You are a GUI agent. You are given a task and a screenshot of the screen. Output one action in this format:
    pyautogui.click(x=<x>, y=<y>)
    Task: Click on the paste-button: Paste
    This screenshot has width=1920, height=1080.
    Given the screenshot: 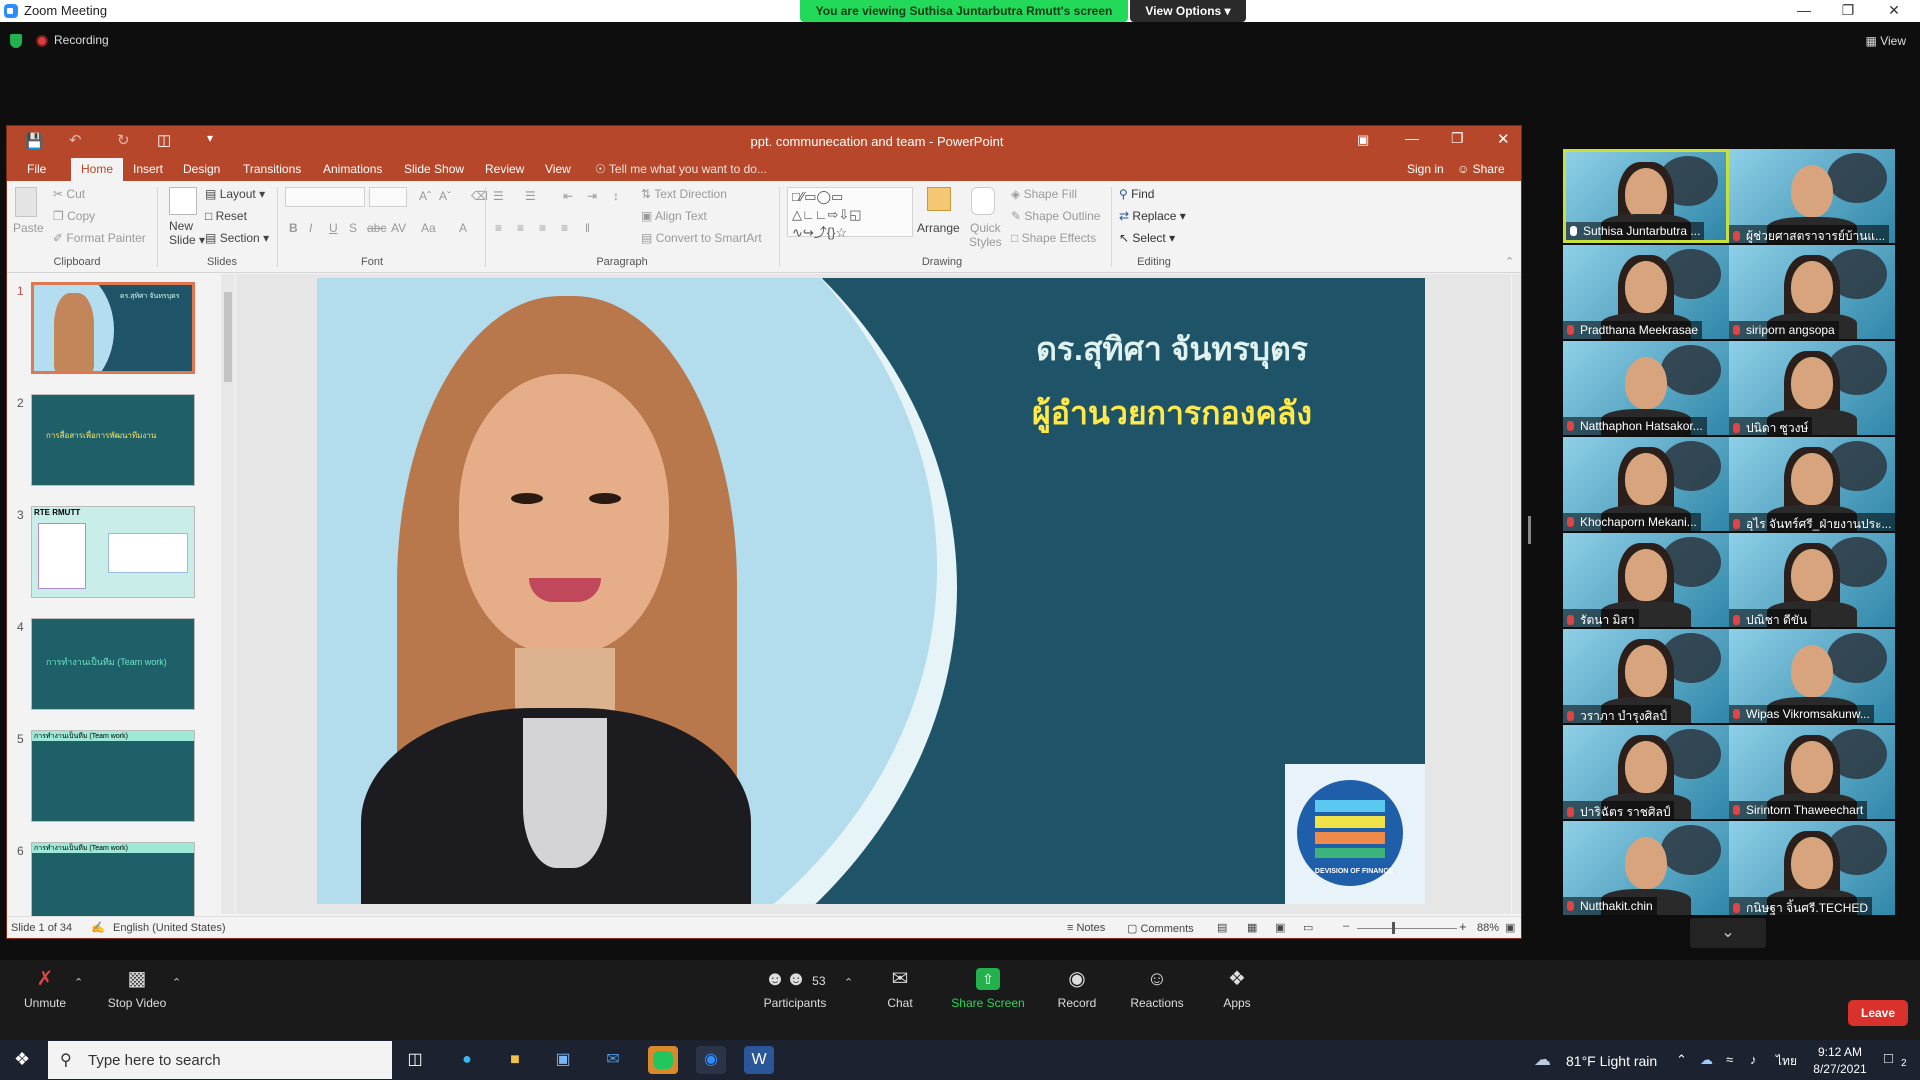 What is the action you would take?
    pyautogui.click(x=28, y=228)
    